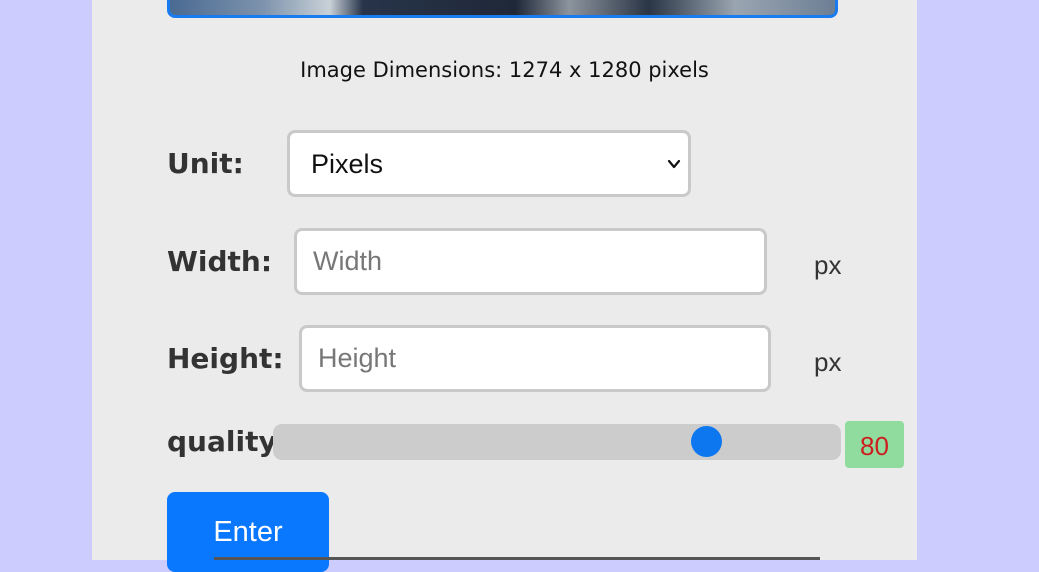 The image size is (1039, 572). What do you see at coordinates (347, 164) in the screenshot?
I see `unit-select-value: Pixels` at bounding box center [347, 164].